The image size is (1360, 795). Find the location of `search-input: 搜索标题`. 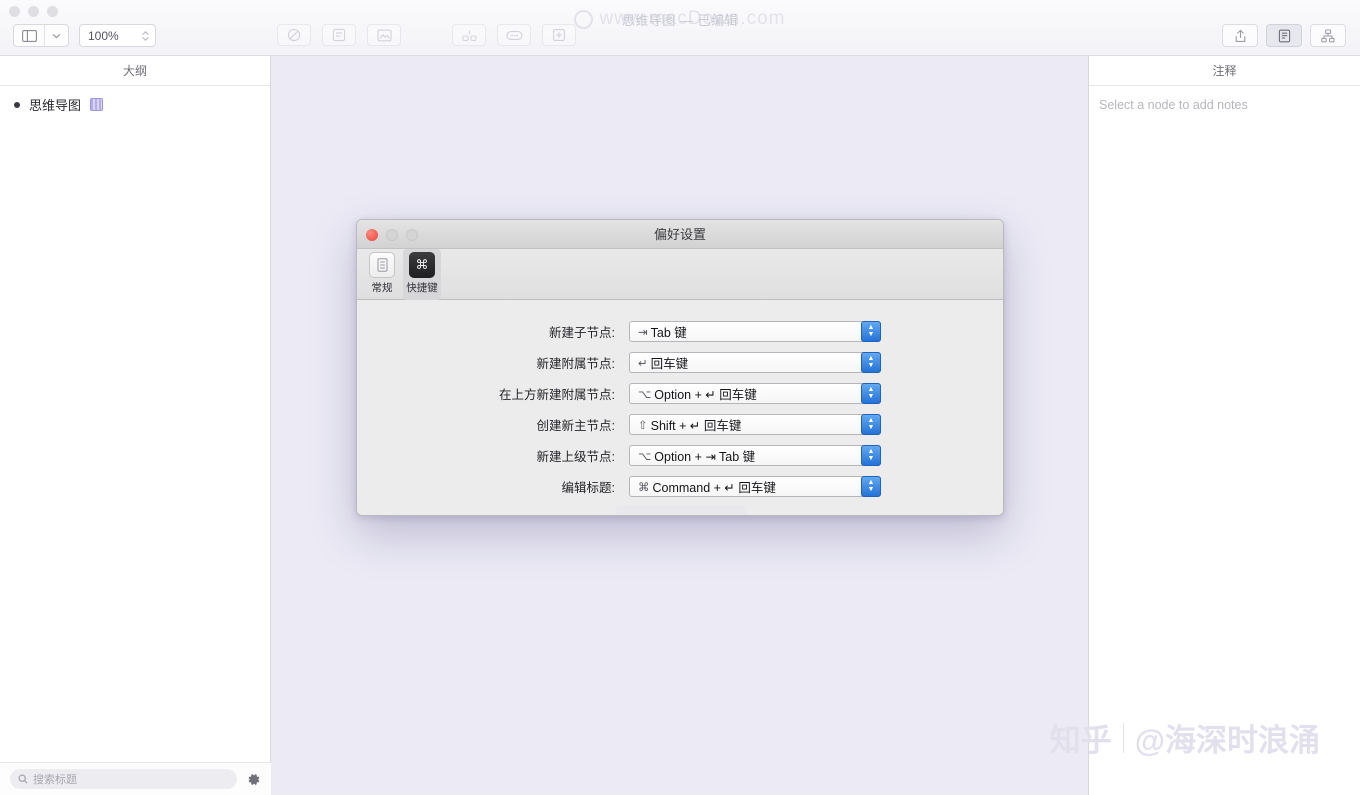

search-input: 搜索标题 is located at coordinates (123, 779).